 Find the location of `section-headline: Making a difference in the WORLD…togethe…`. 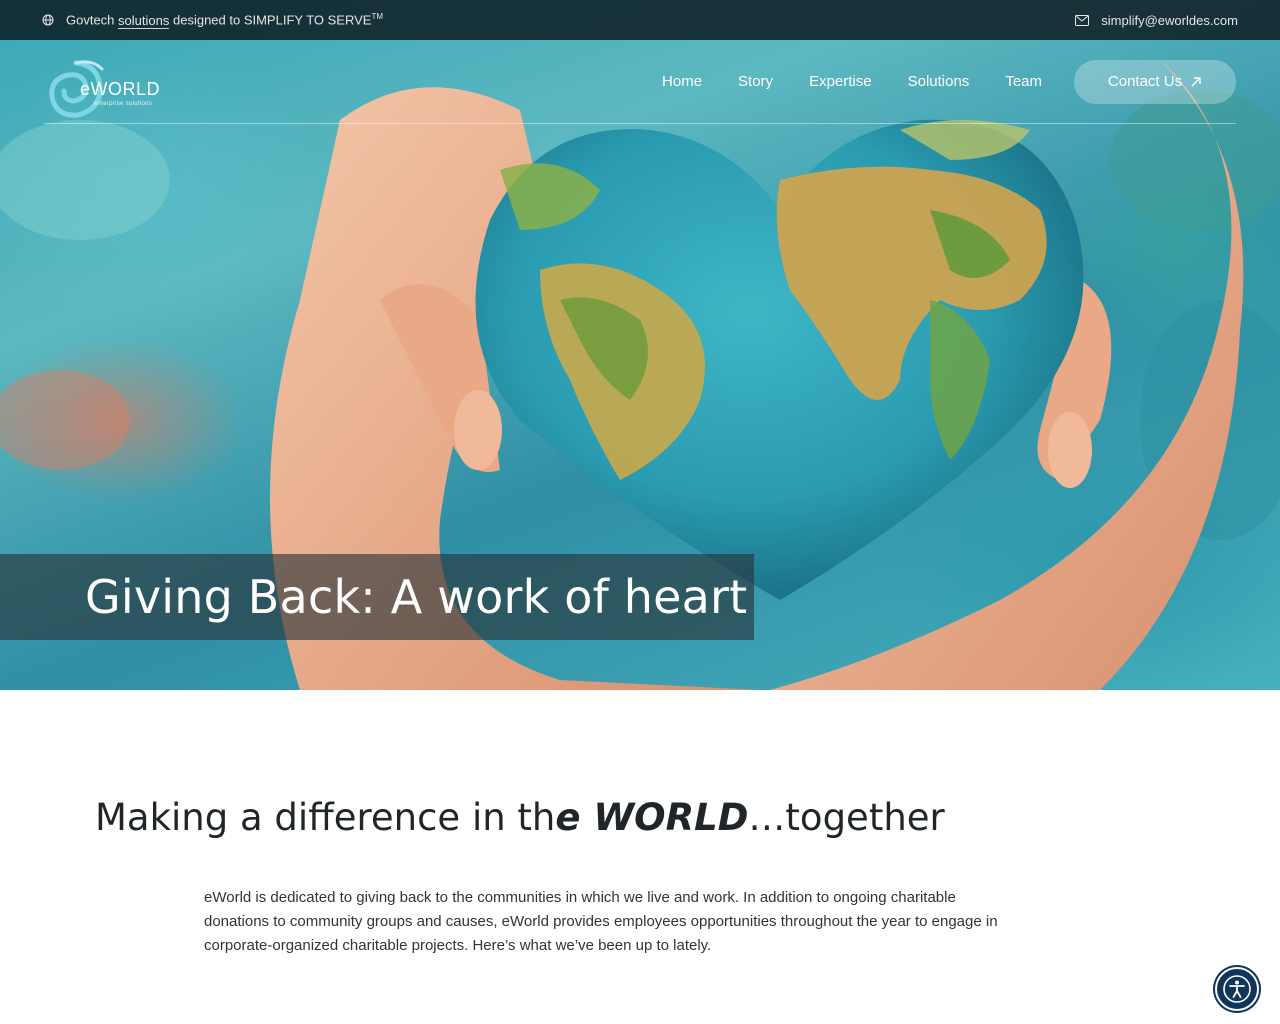

section-headline: Making a difference in the WORLD…togethe… is located at coordinates (520, 817).